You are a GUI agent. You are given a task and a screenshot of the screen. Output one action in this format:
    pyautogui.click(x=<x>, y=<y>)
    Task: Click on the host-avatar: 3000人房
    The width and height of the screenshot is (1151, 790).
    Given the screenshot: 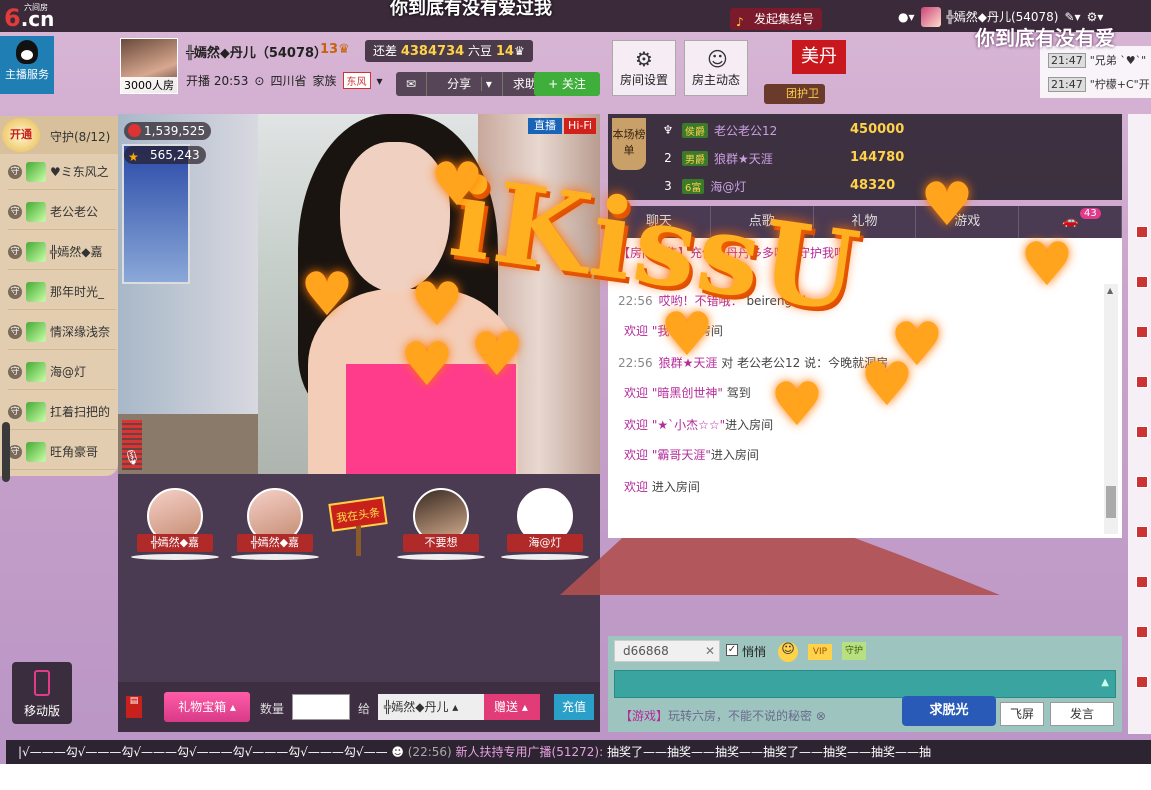 What is the action you would take?
    pyautogui.click(x=149, y=66)
    